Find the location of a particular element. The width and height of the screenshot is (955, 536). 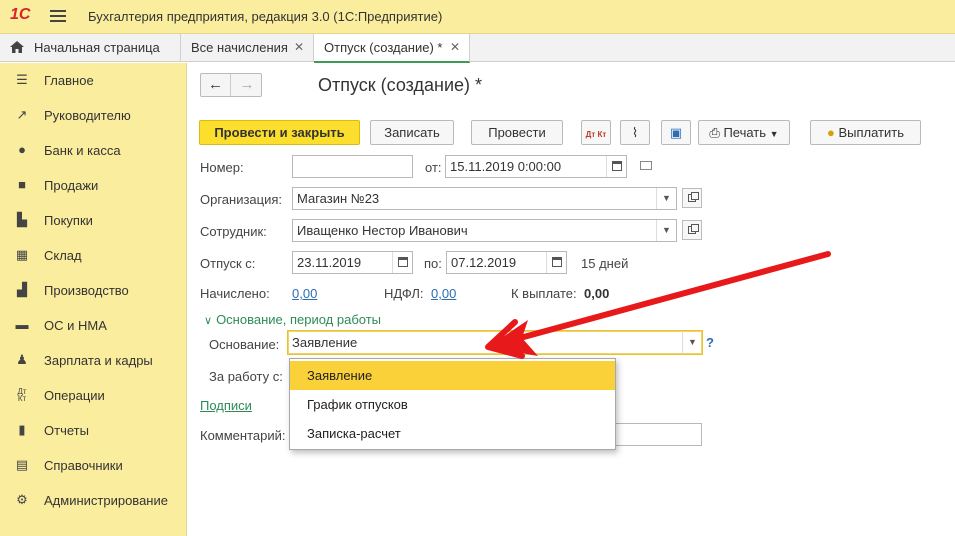

pay-button: ● Выплатить is located at coordinates (865, 132).